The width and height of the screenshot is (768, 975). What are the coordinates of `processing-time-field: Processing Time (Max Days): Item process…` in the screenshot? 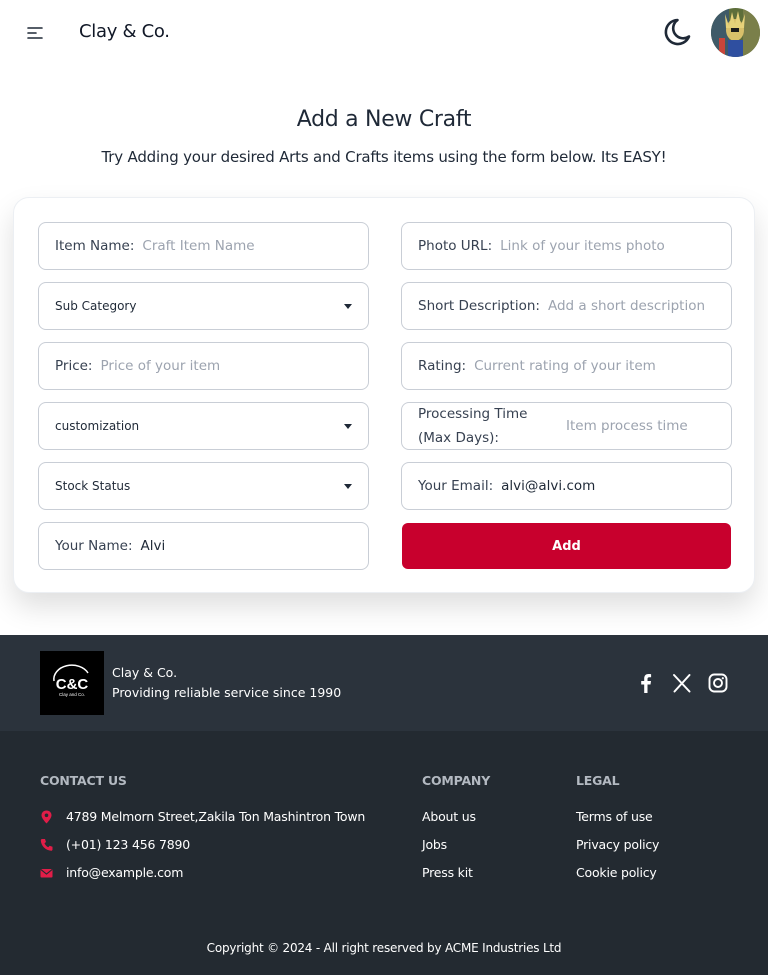 It's located at (566, 426).